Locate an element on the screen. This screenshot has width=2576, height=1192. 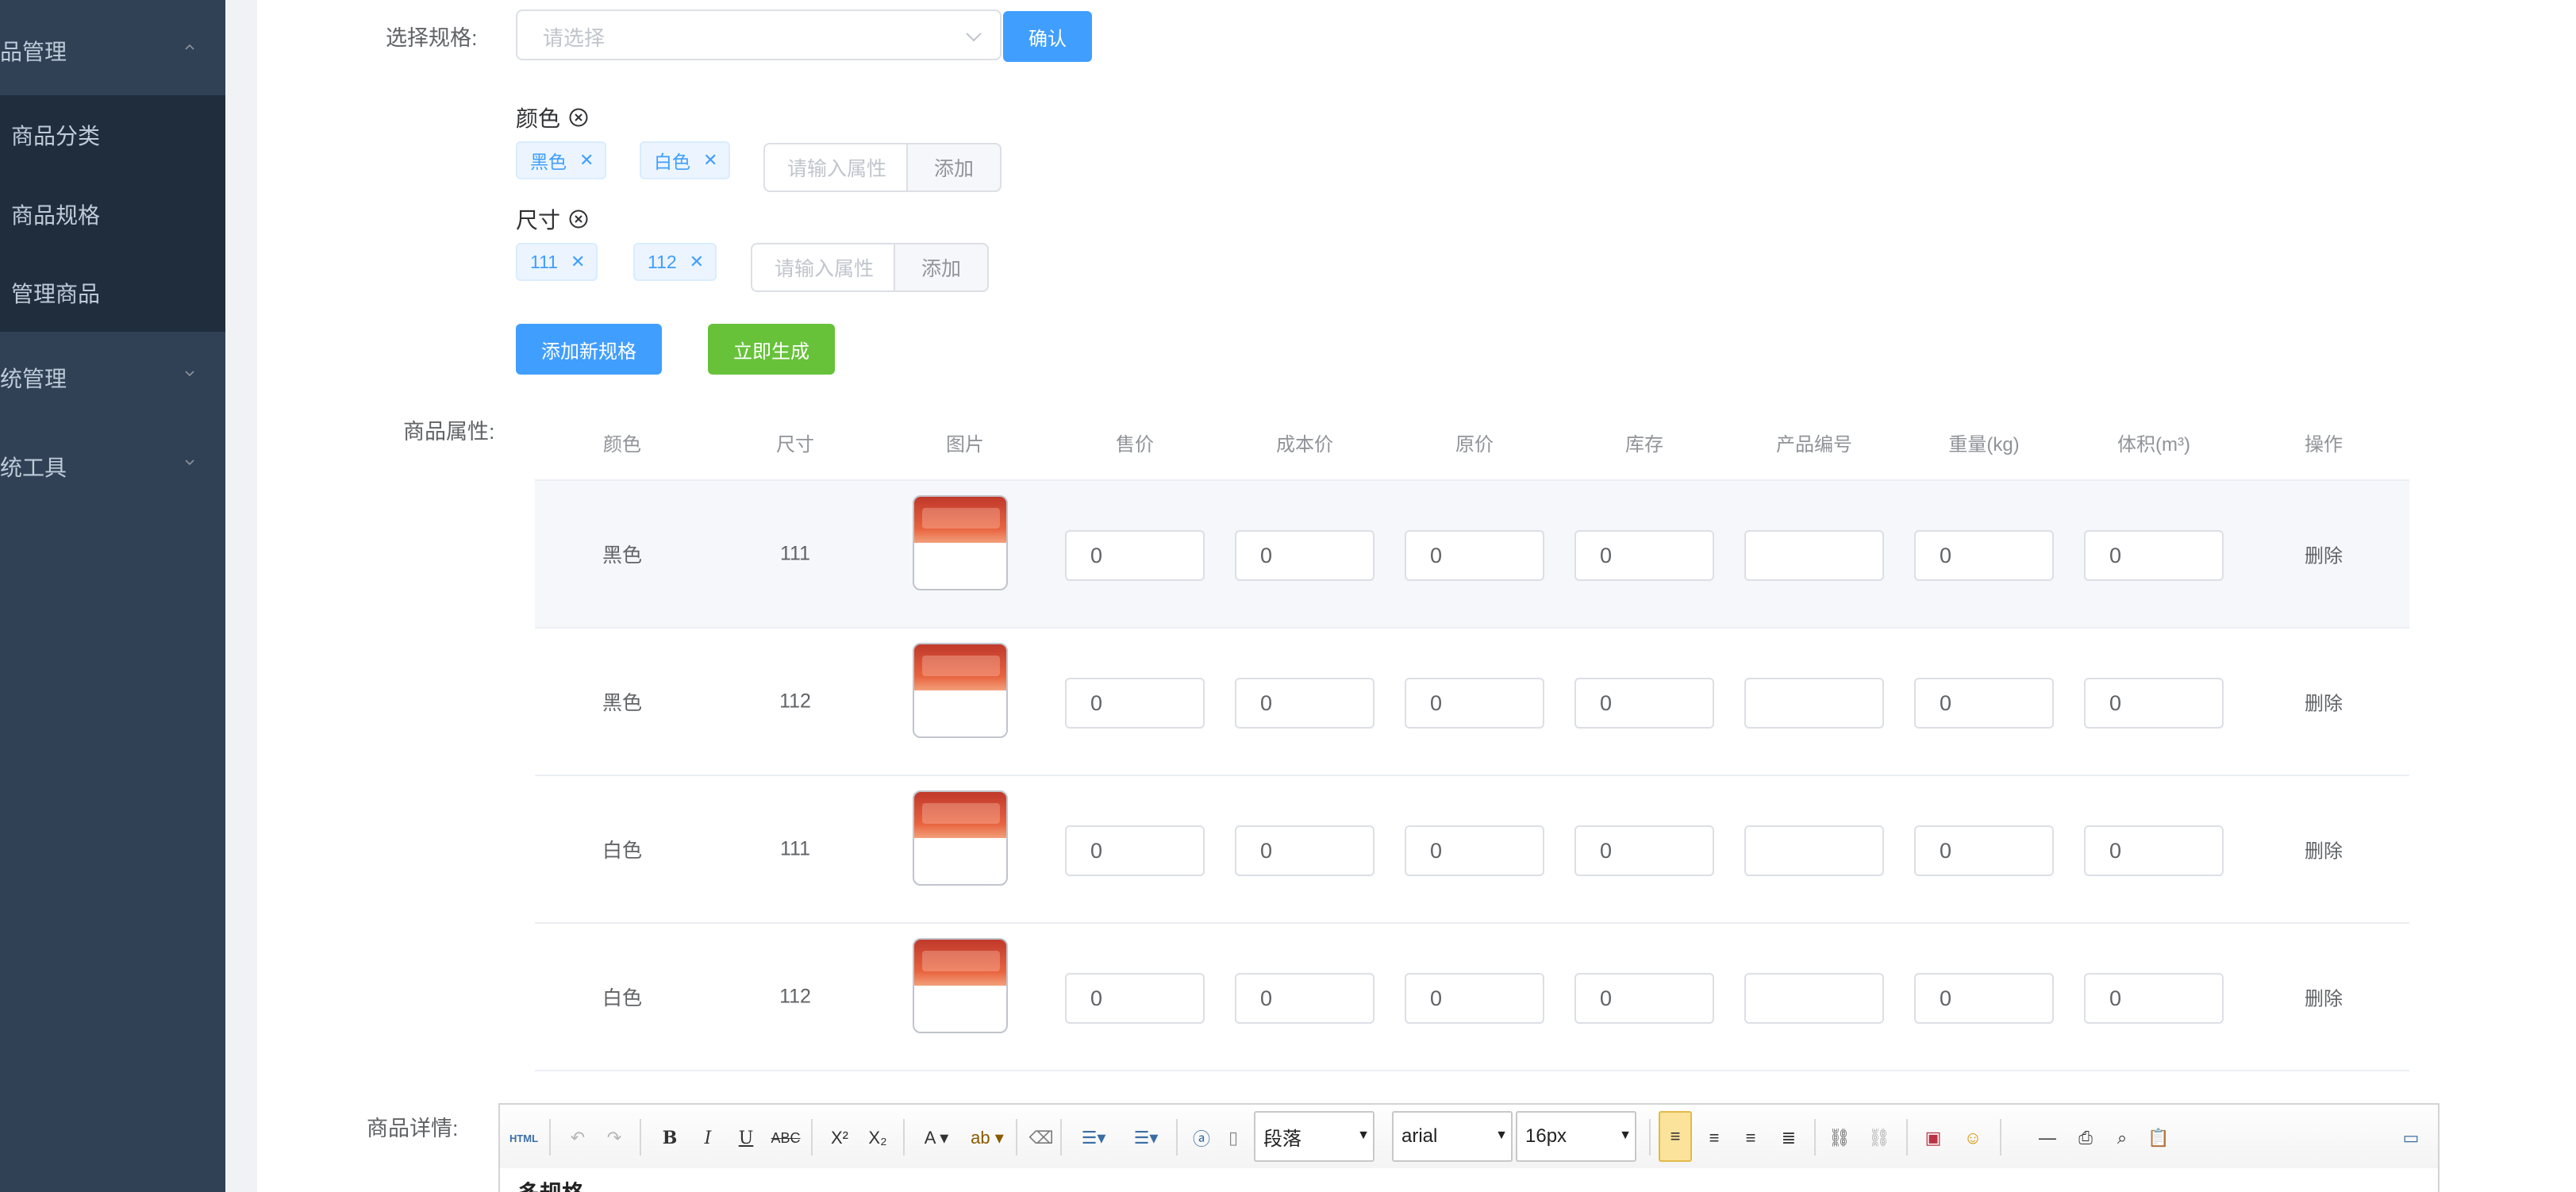
print-icon: ⎙ is located at coordinates (2085, 1138).